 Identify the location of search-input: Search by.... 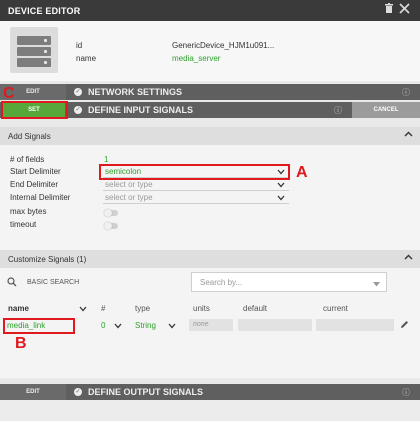
(289, 282).